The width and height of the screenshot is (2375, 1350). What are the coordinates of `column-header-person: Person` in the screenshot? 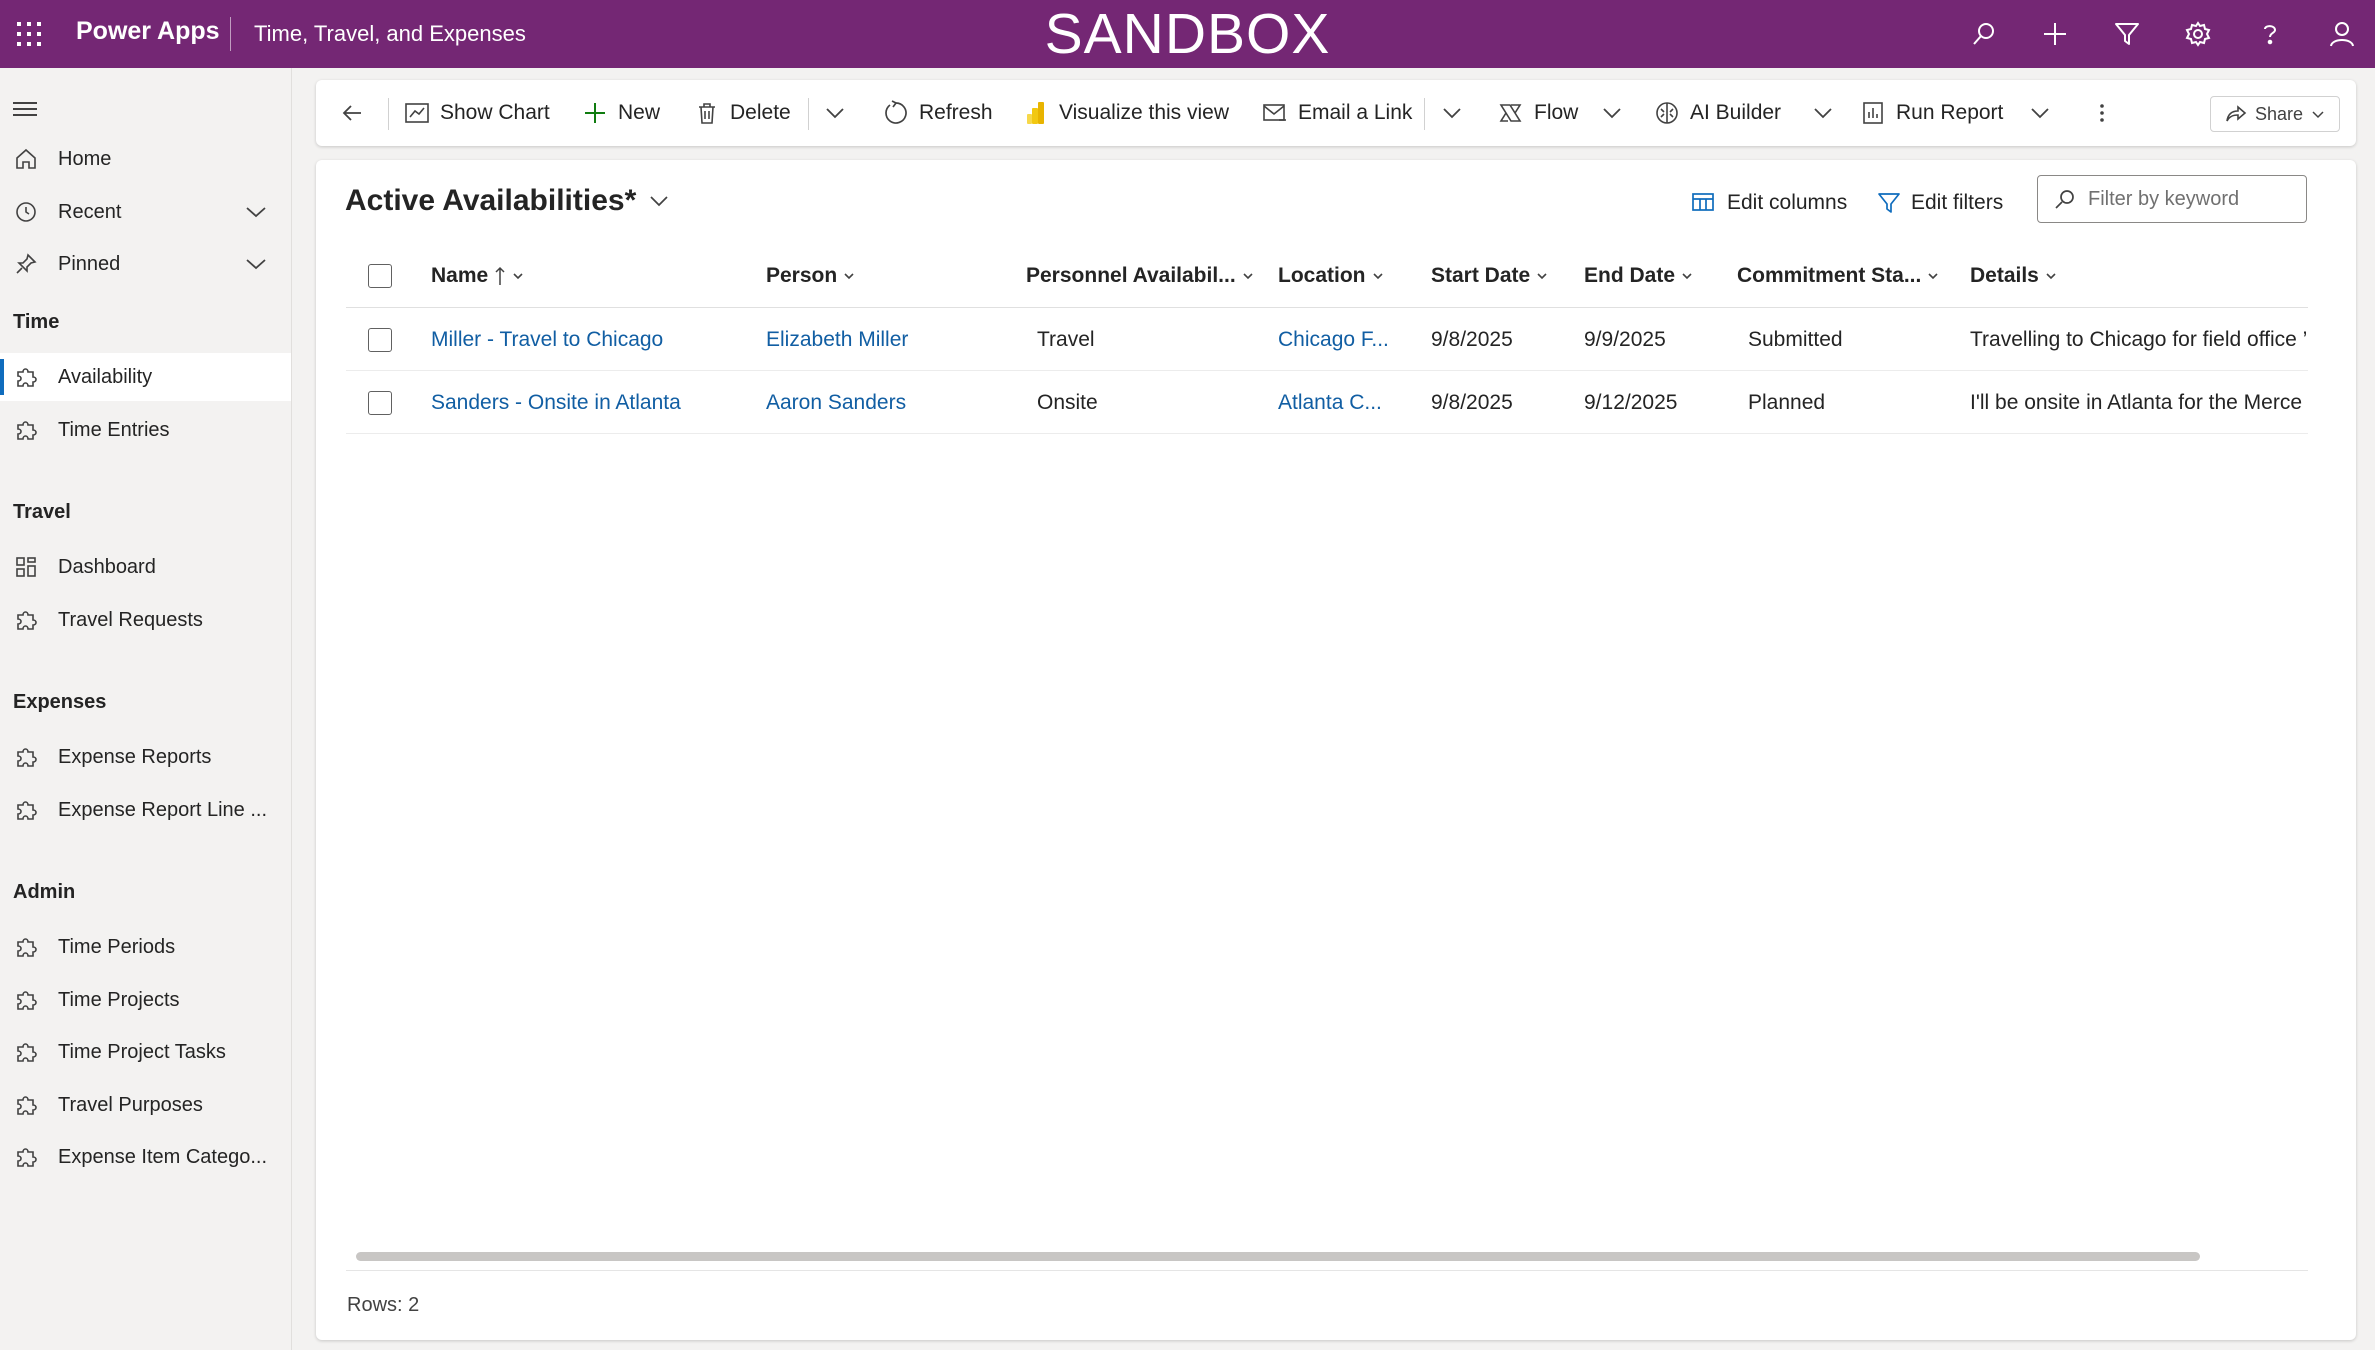 It's located at (811, 276).